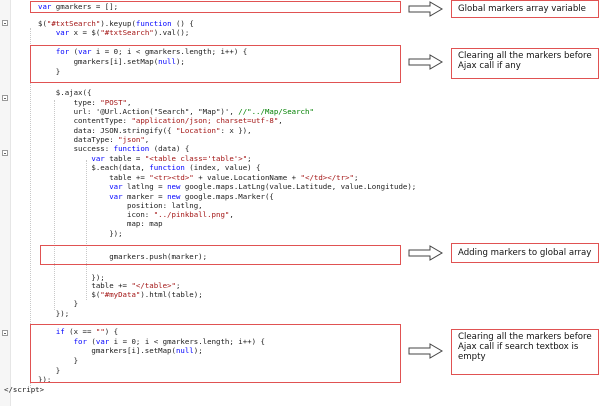 The image size is (601, 406). I want to click on code-token: "../pinkball.png", so click(191, 214).